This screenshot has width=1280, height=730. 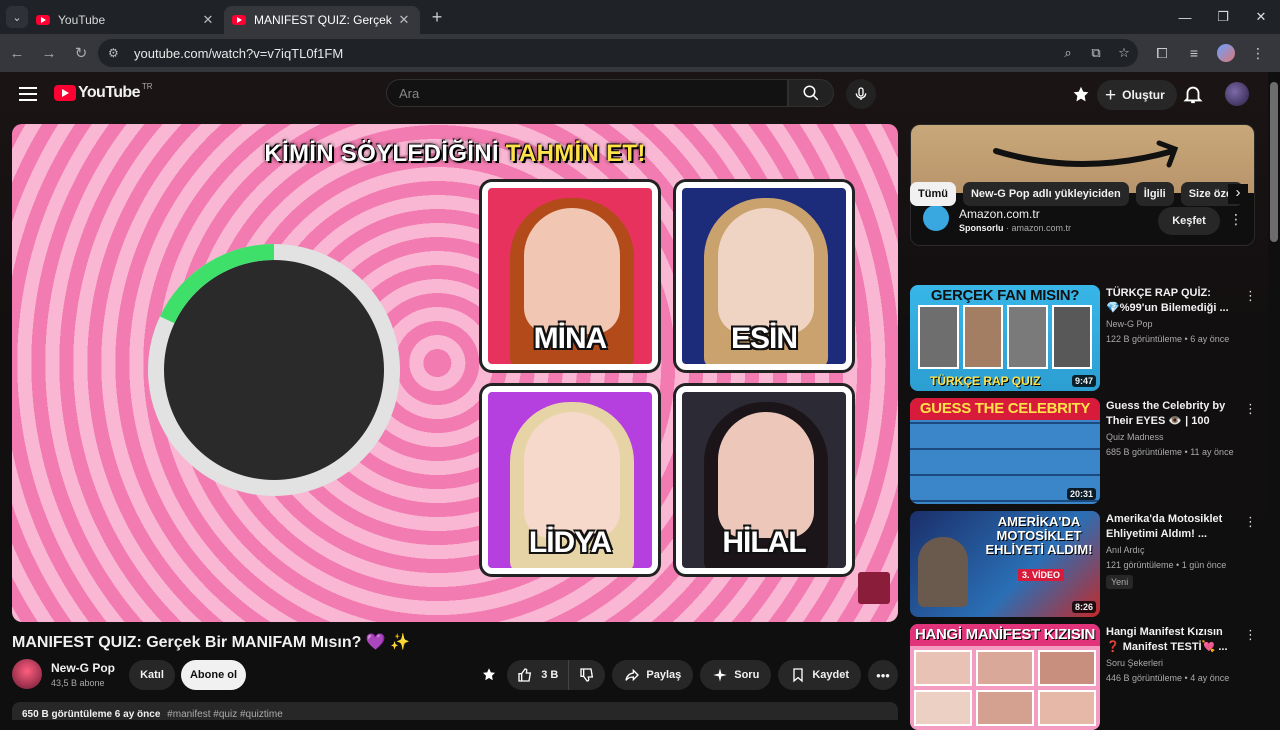 What do you see at coordinates (570, 276) in the screenshot?
I see `contestant-card-1: MİNA` at bounding box center [570, 276].